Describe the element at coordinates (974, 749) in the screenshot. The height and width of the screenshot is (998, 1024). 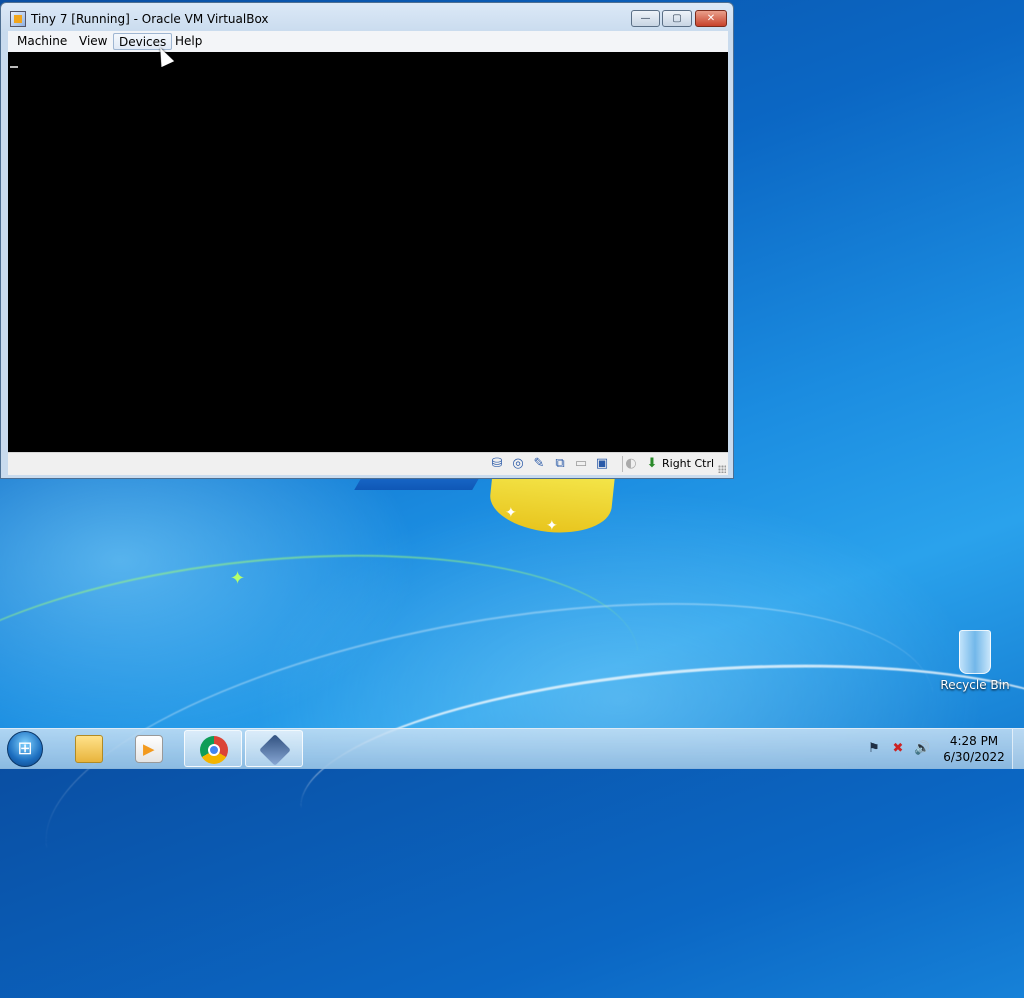
I see `clock: 4:28 PM 6/30/2022` at that location.